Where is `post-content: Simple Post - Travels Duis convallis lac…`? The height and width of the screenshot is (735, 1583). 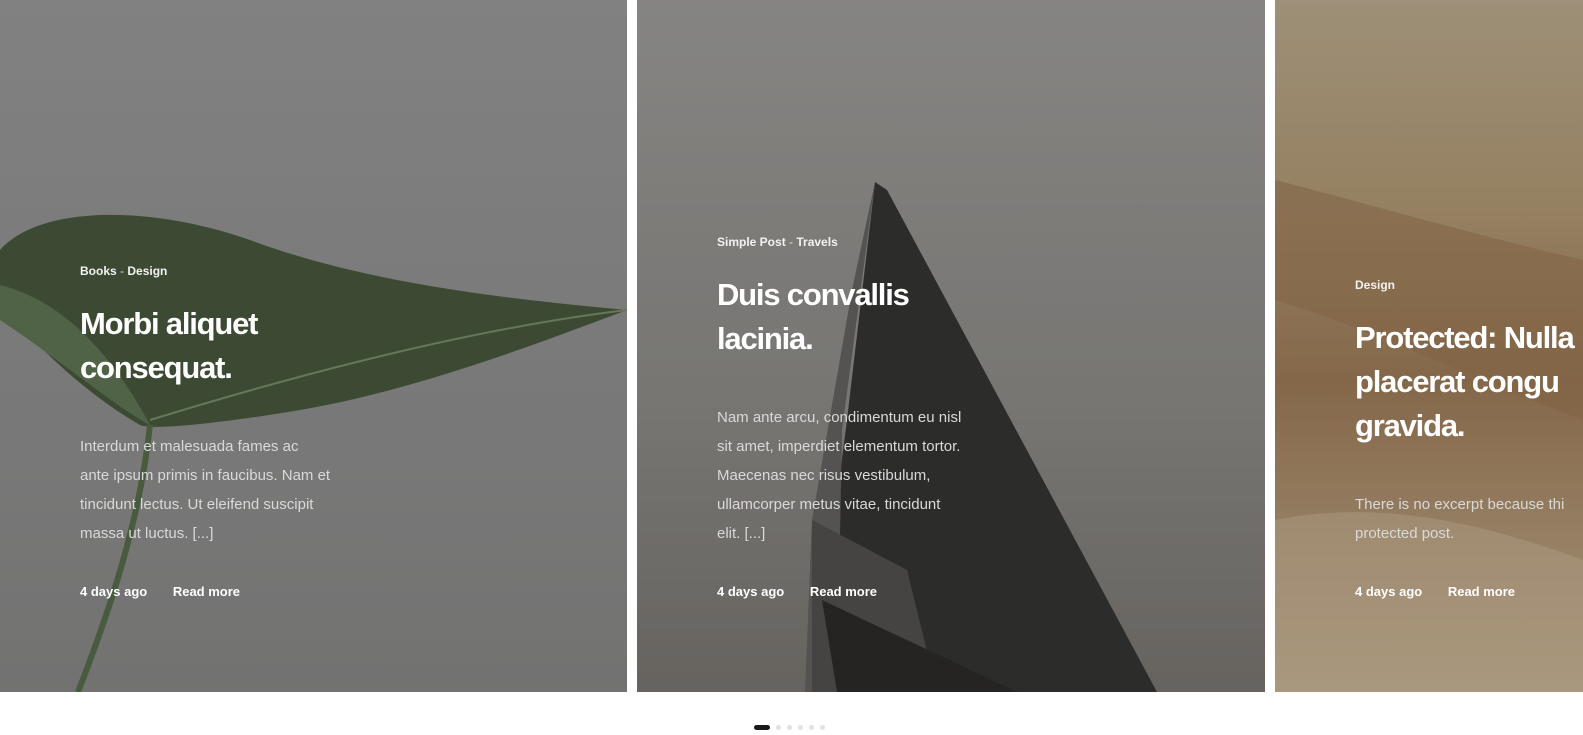
post-content: Simple Post - Travels Duis convallis lac… is located at coordinates (862, 417).